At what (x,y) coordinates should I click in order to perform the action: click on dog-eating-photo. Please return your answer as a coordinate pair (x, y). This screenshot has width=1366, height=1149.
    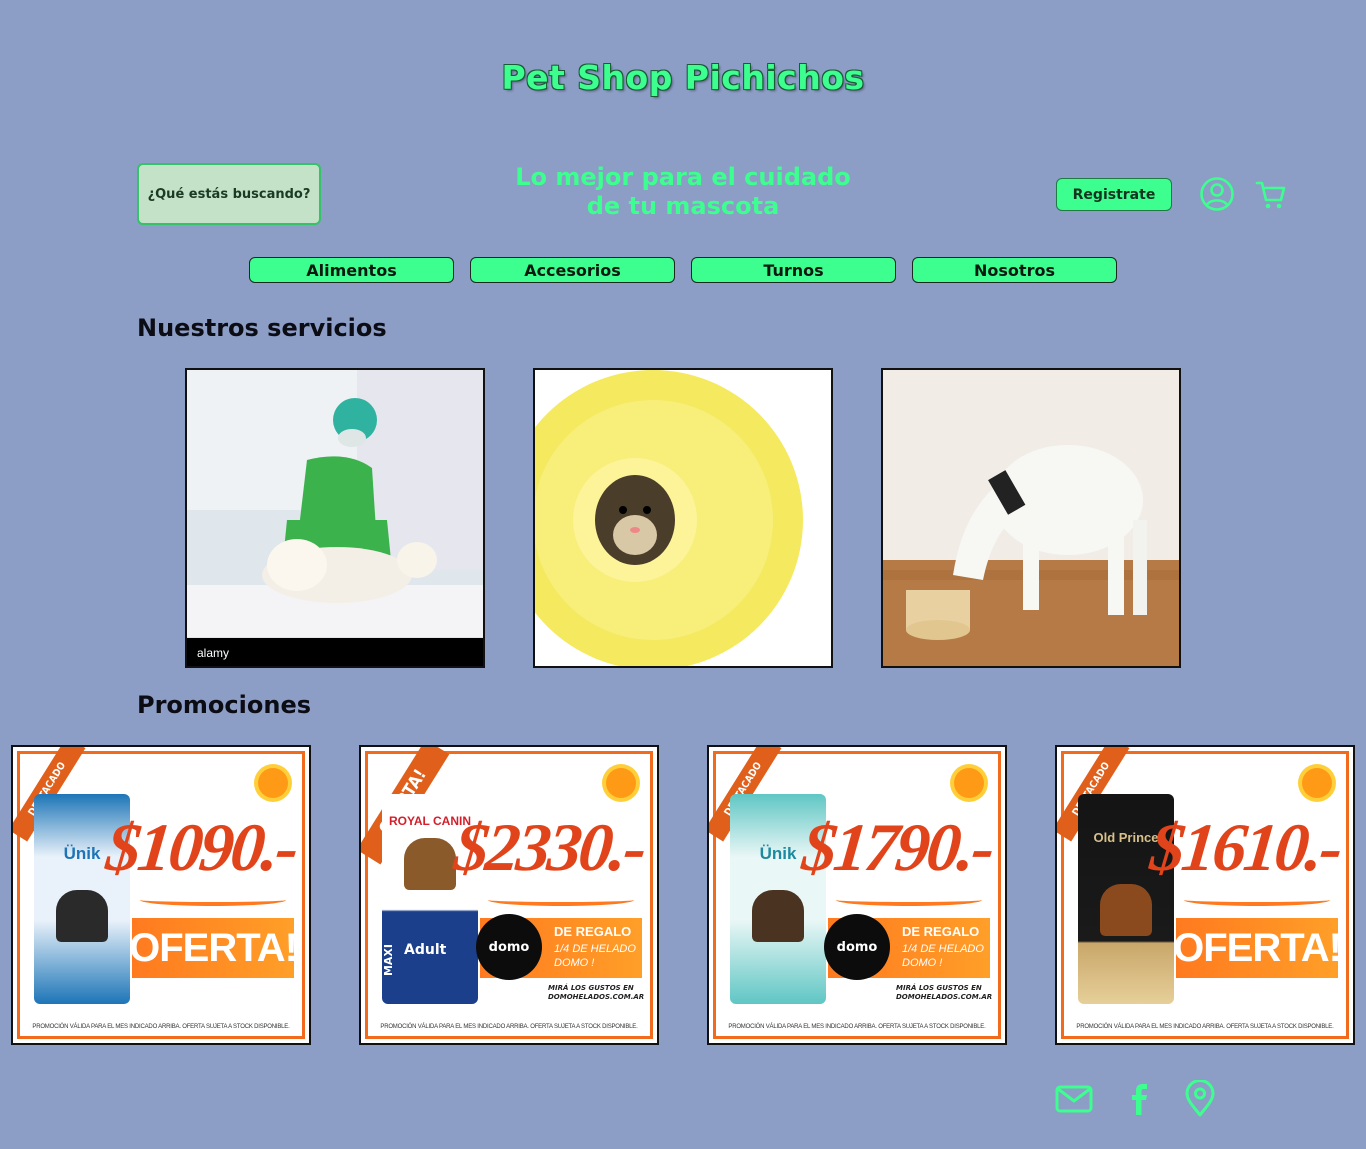
    Looking at the image, I should click on (1031, 518).